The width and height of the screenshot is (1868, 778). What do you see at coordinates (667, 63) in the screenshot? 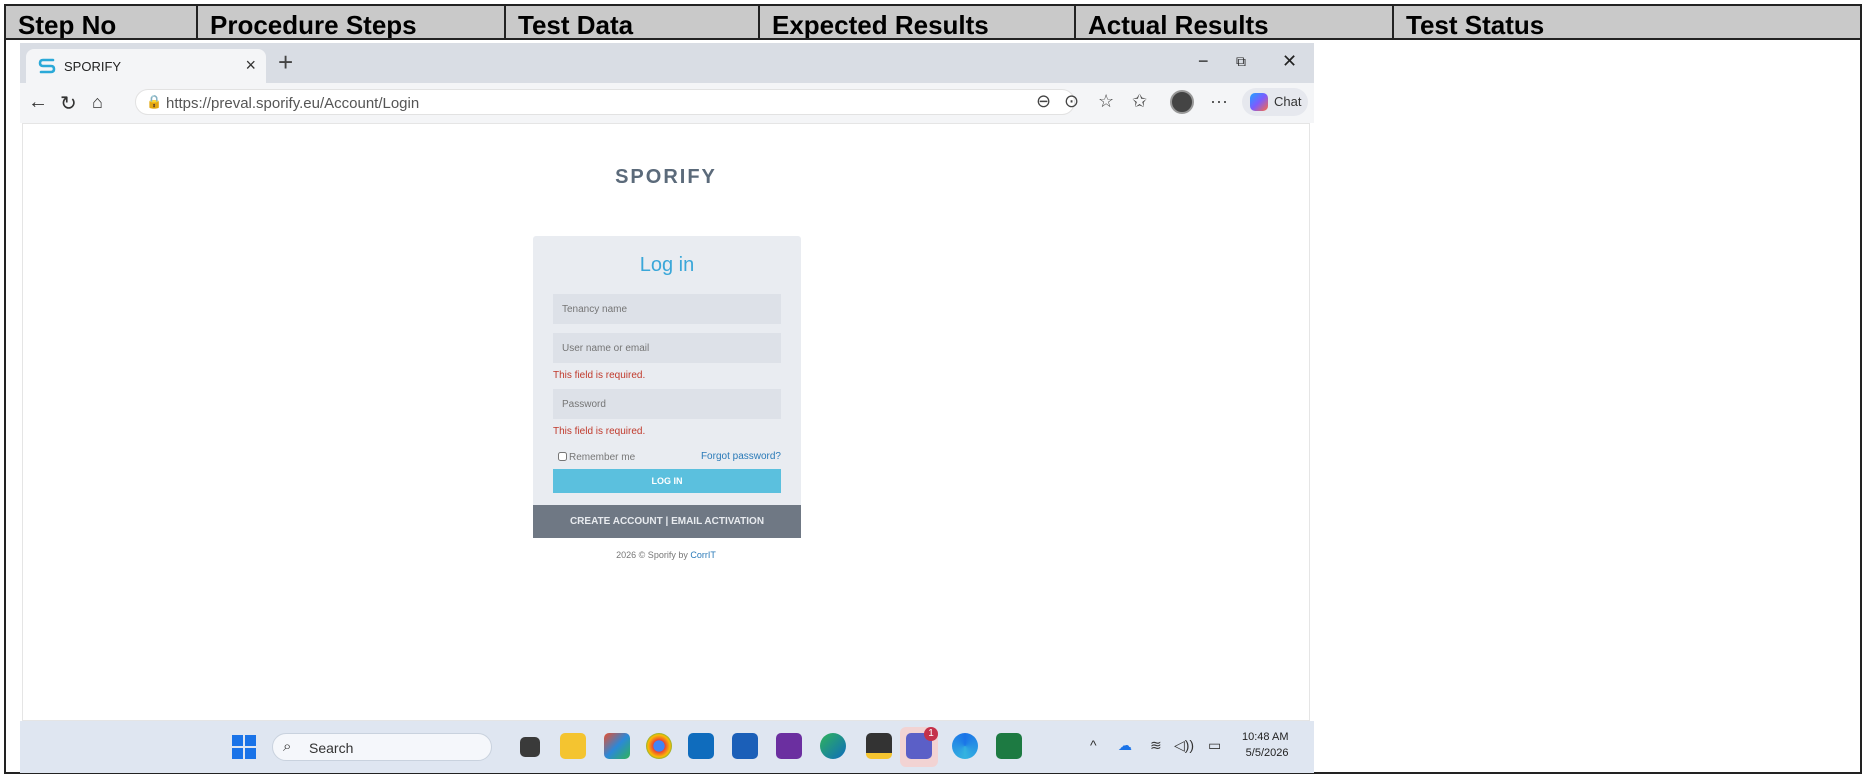
I see `browser-tab-bar: SPORIFY × + − ⧉ ✕` at bounding box center [667, 63].